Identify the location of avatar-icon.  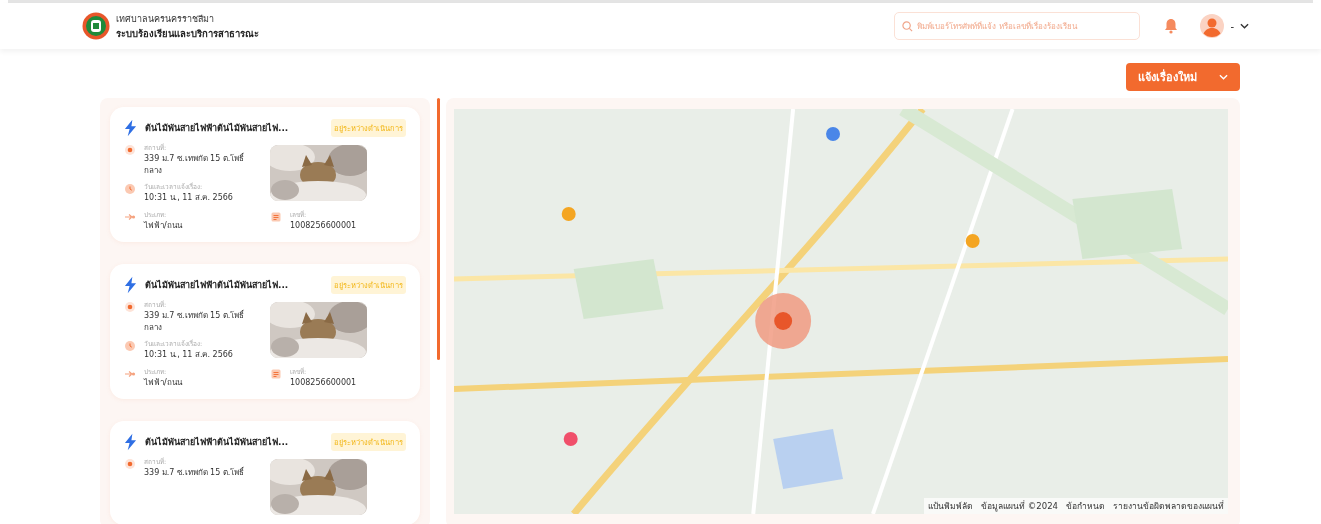
(1212, 26).